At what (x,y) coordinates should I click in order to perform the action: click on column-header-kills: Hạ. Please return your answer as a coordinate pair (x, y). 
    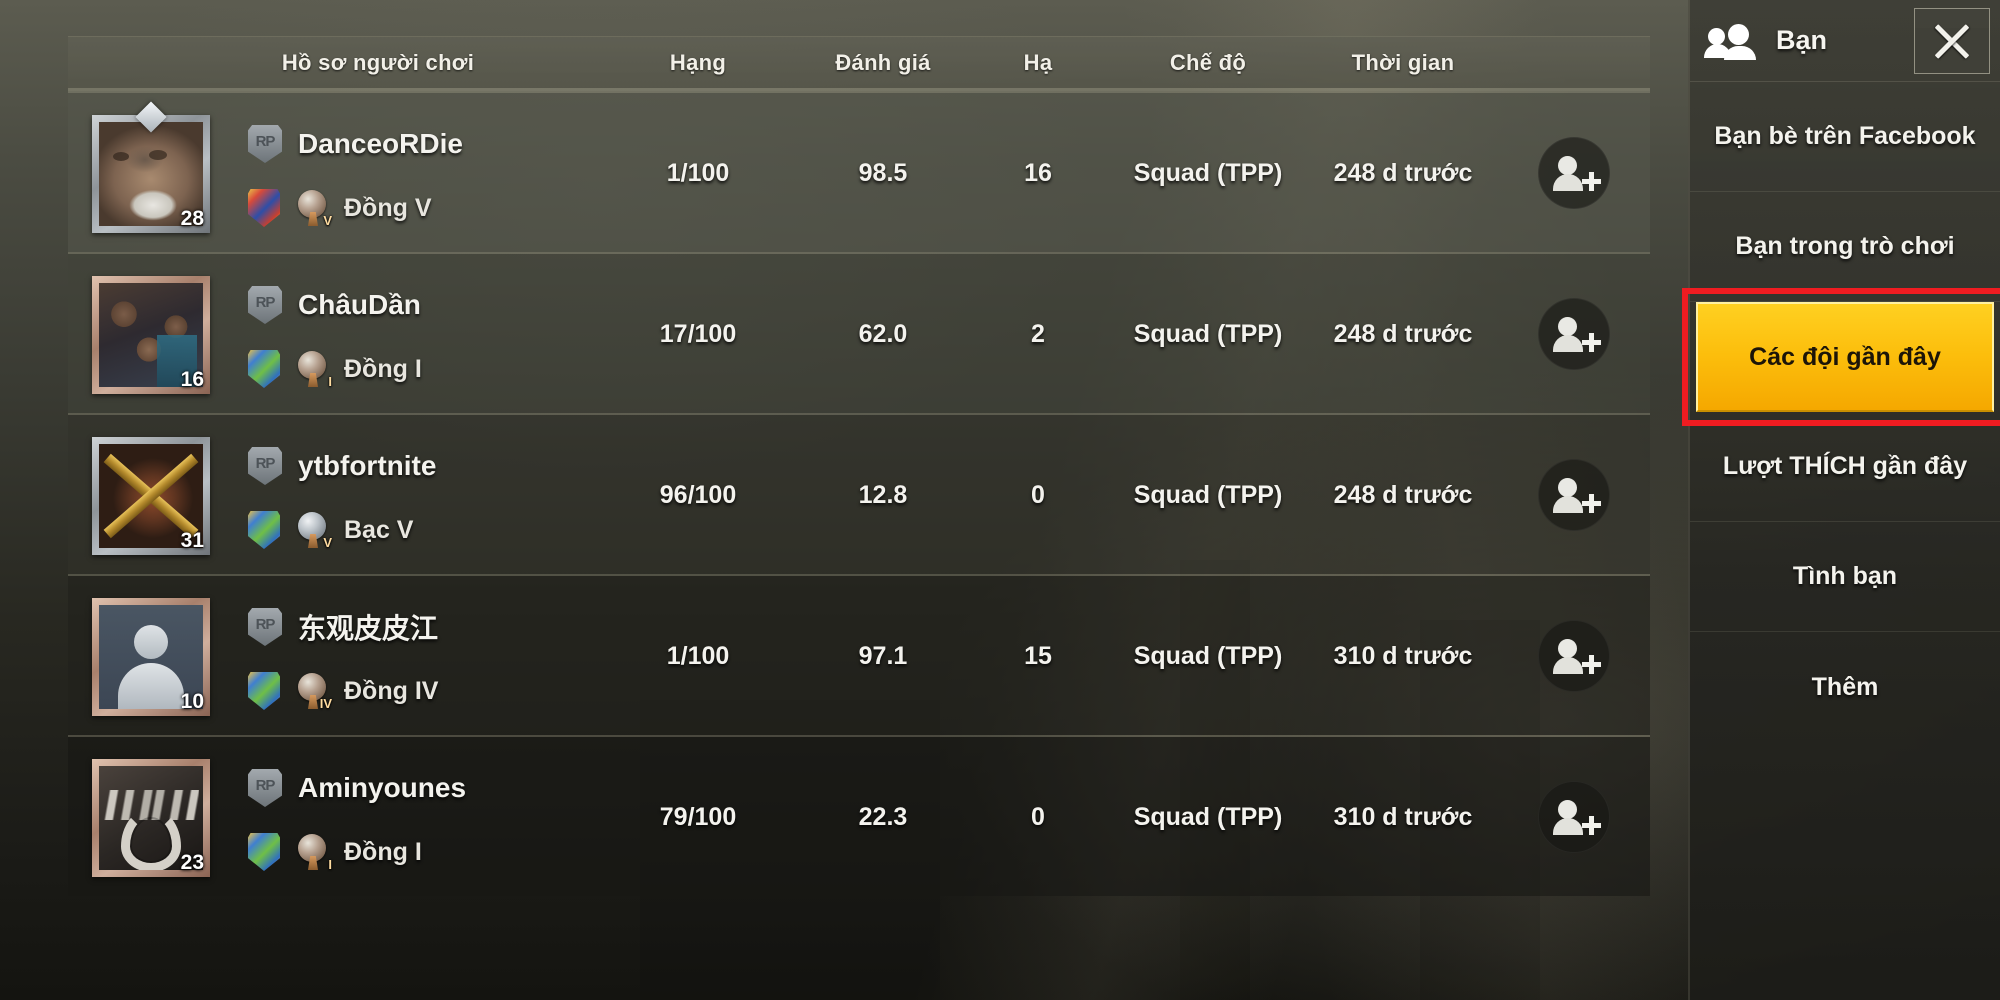
    Looking at the image, I should click on (1038, 63).